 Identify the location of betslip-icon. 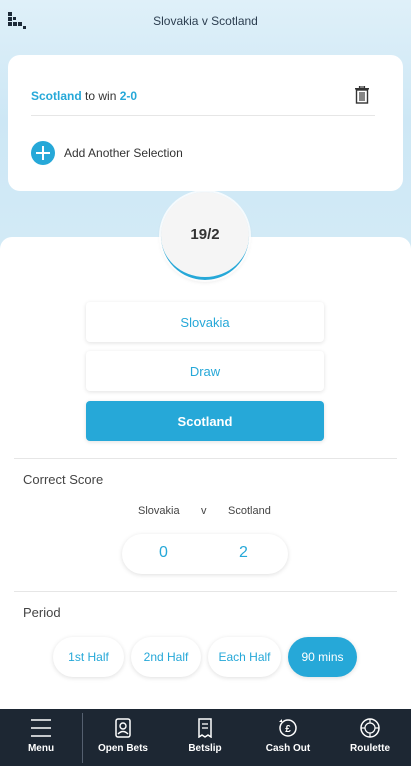
(205, 728).